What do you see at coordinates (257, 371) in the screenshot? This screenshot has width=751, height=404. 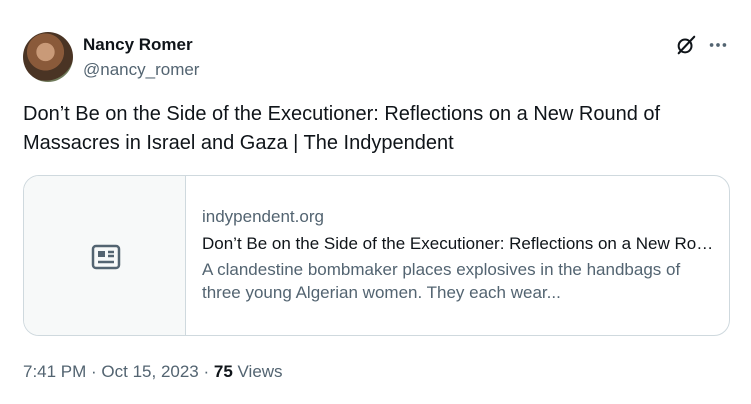 I see `views-label: Views` at bounding box center [257, 371].